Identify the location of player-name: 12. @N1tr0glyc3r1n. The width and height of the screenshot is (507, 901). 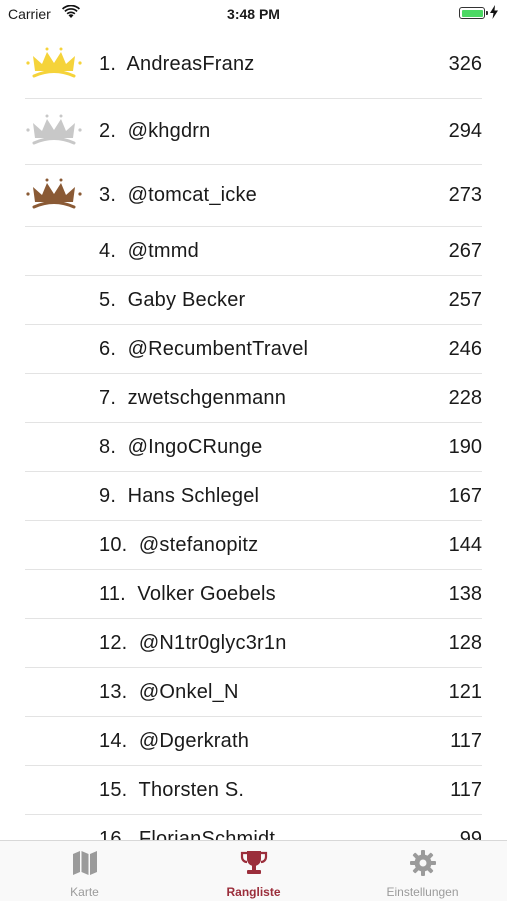
(193, 642).